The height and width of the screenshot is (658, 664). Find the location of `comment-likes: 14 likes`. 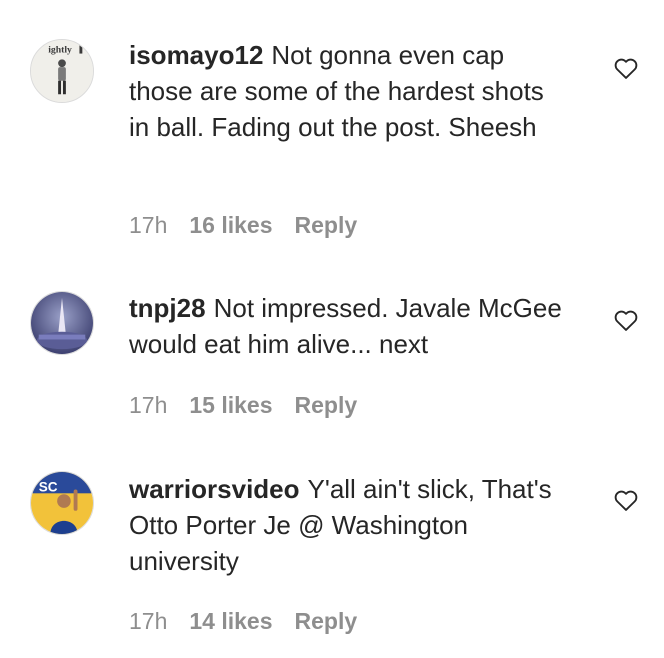

comment-likes: 14 likes is located at coordinates (230, 621).